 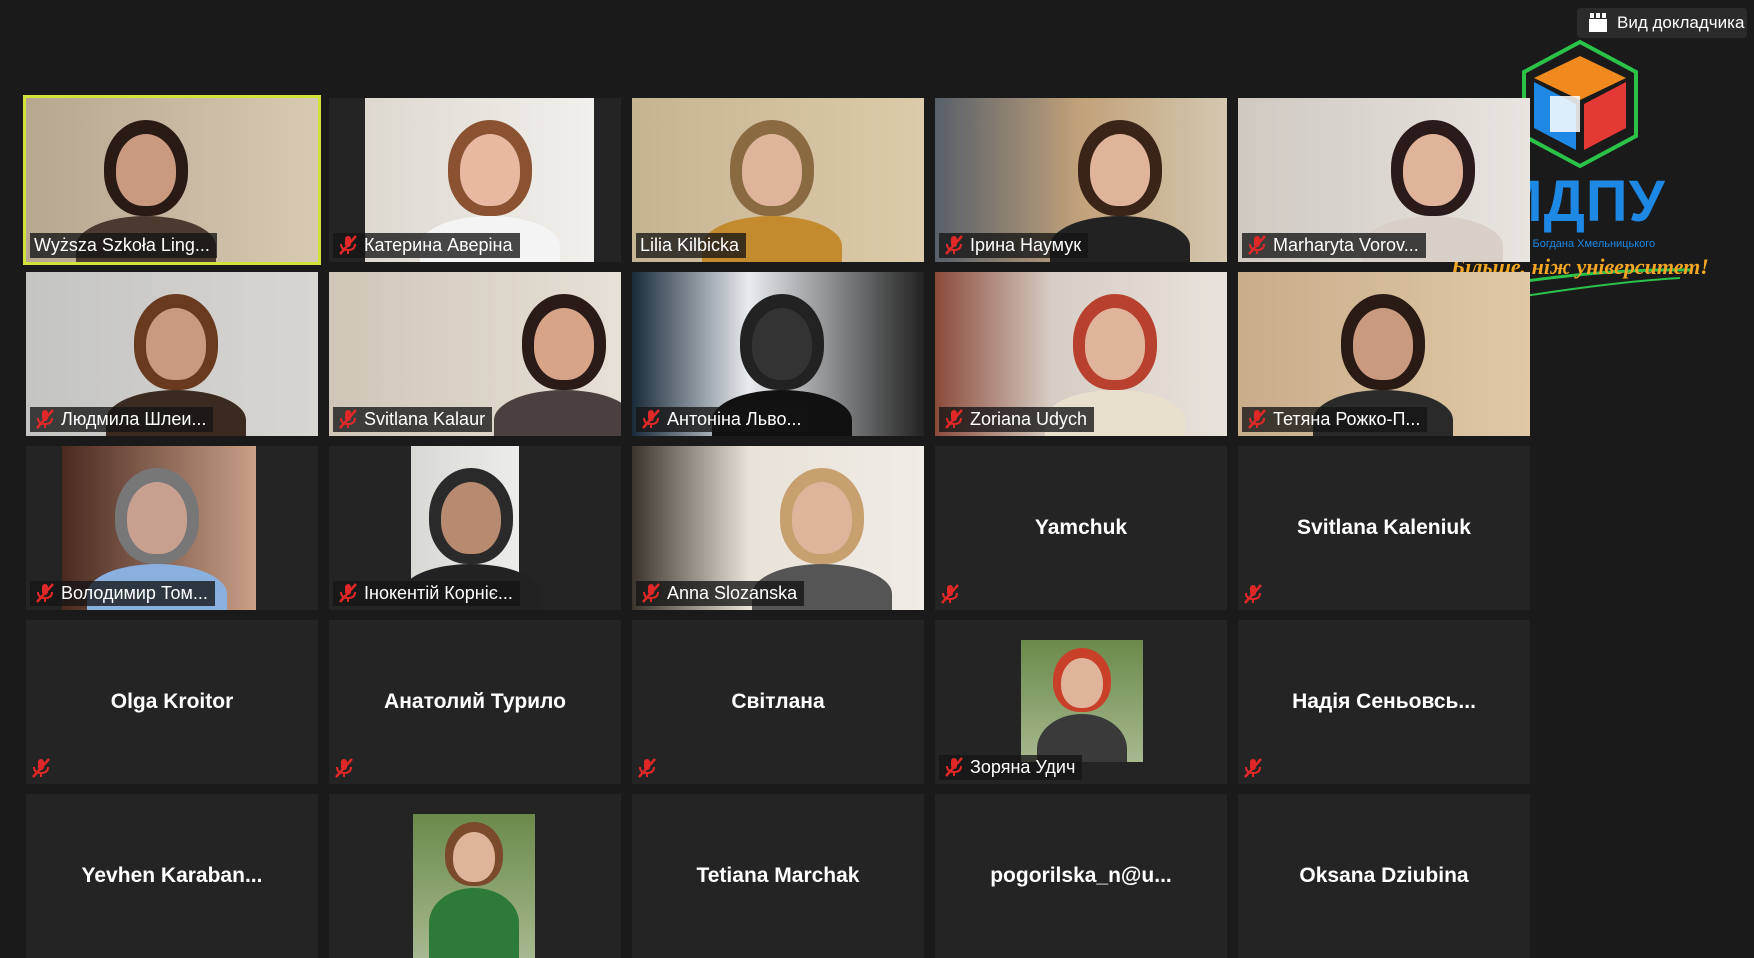 I want to click on participant-name-label: Zoriana Udych, so click(x=1017, y=419).